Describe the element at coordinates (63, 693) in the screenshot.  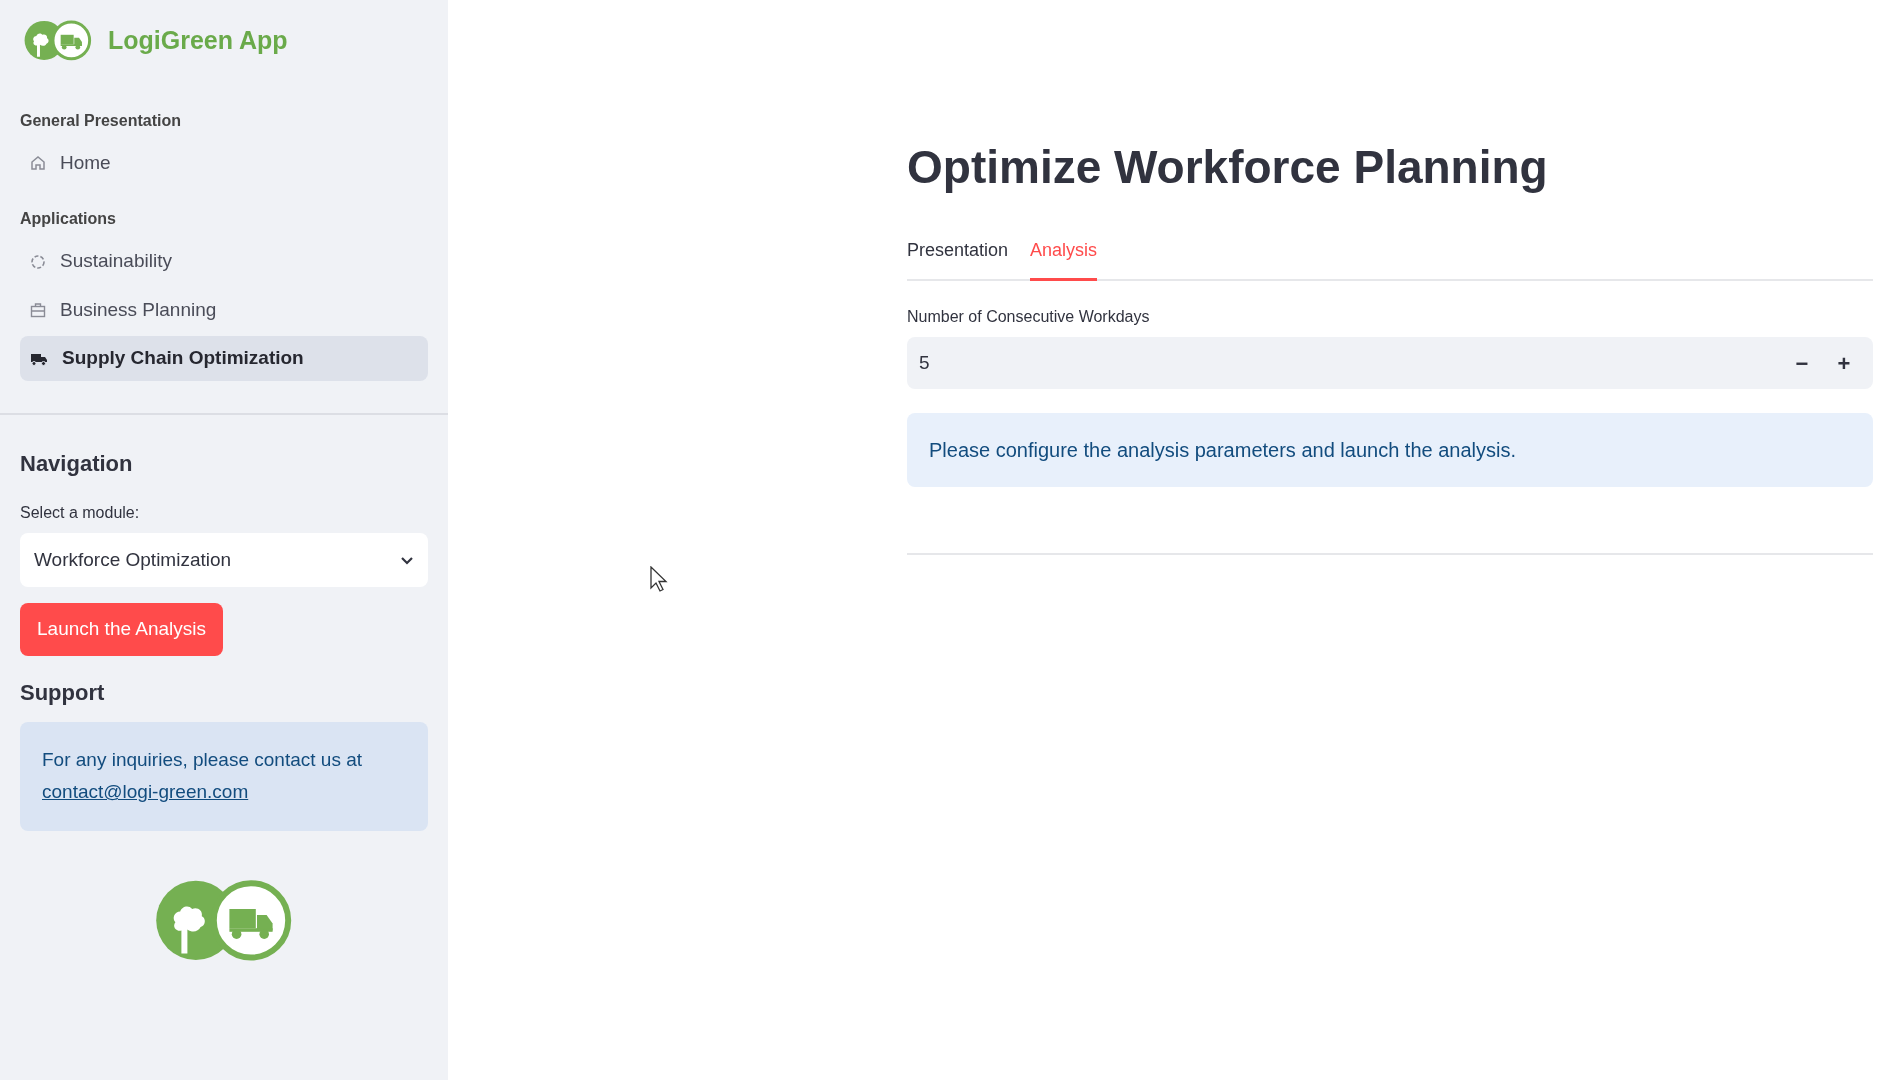
I see `section-heading: Support` at that location.